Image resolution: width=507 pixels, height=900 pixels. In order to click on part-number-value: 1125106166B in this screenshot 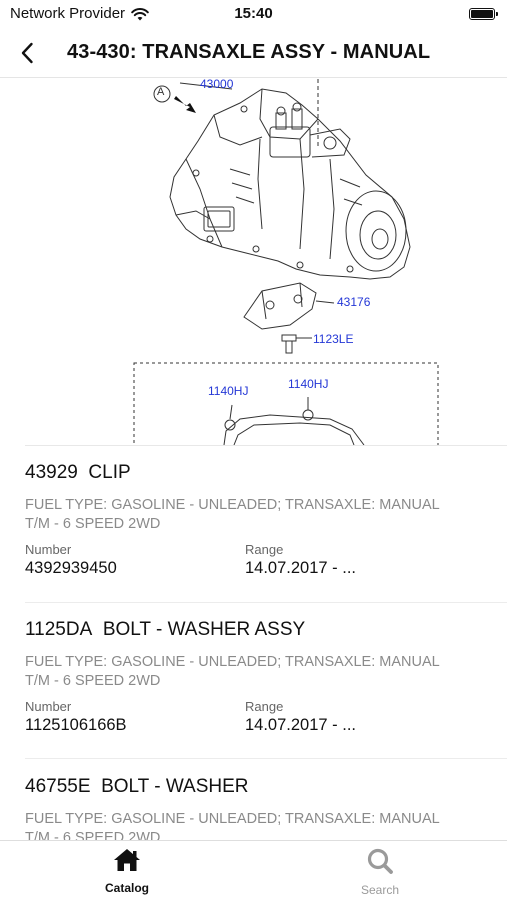, I will do `click(76, 725)`.